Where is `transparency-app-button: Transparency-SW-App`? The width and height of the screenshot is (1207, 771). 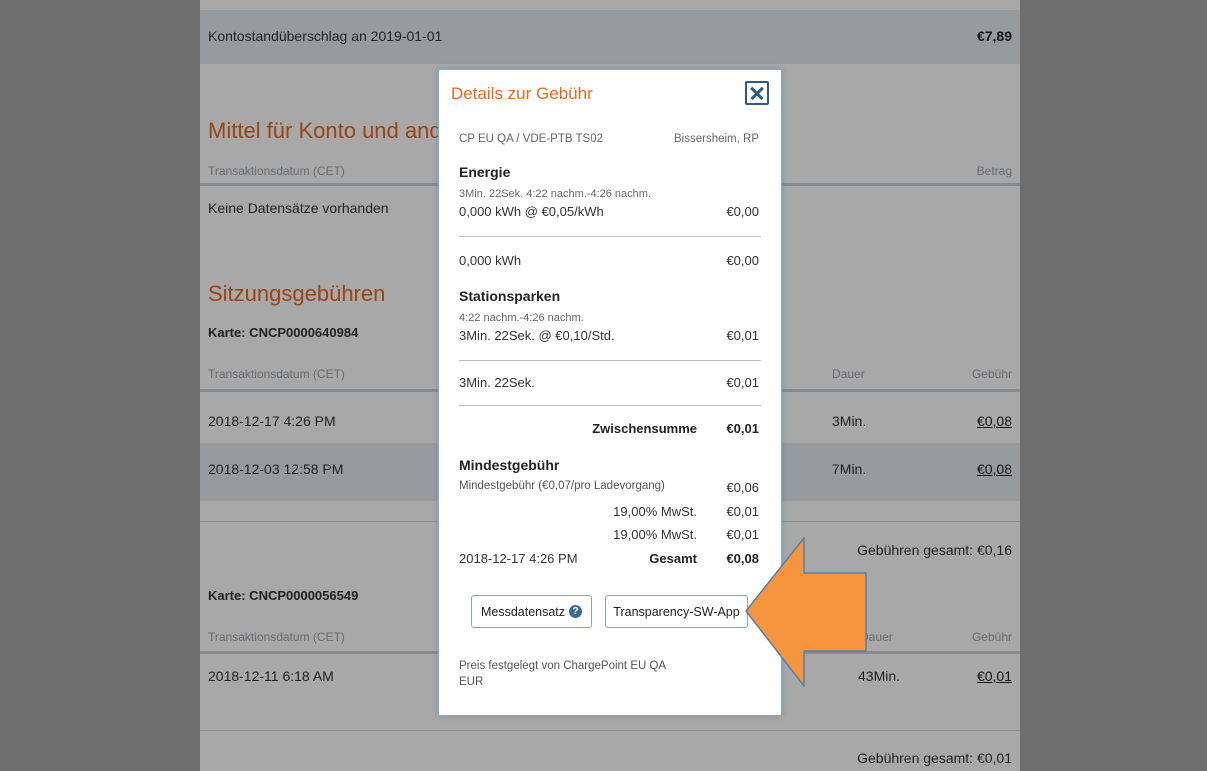
transparency-app-button: Transparency-SW-App is located at coordinates (676, 611).